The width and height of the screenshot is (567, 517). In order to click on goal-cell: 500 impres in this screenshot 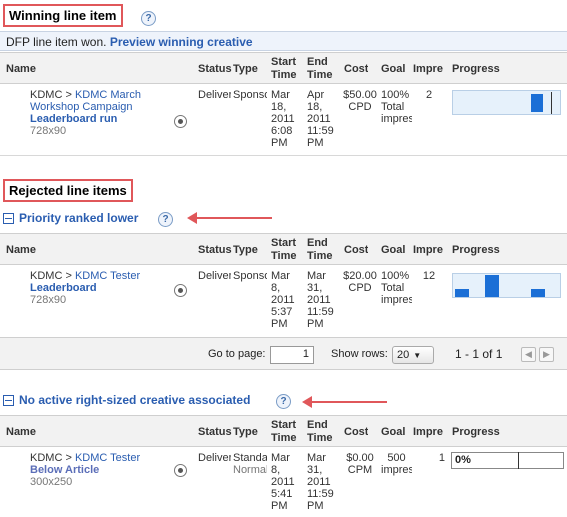, I will do `click(396, 464)`.